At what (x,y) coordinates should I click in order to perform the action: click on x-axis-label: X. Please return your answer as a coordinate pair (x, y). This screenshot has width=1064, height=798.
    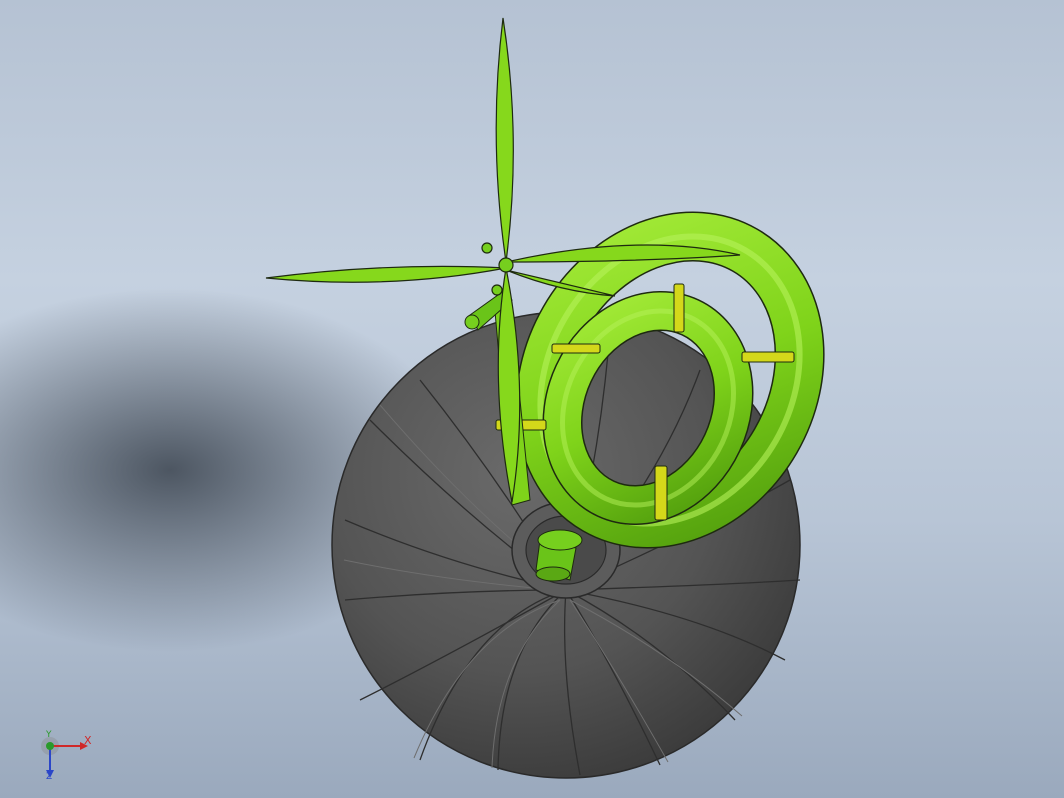
    Looking at the image, I should click on (88, 740).